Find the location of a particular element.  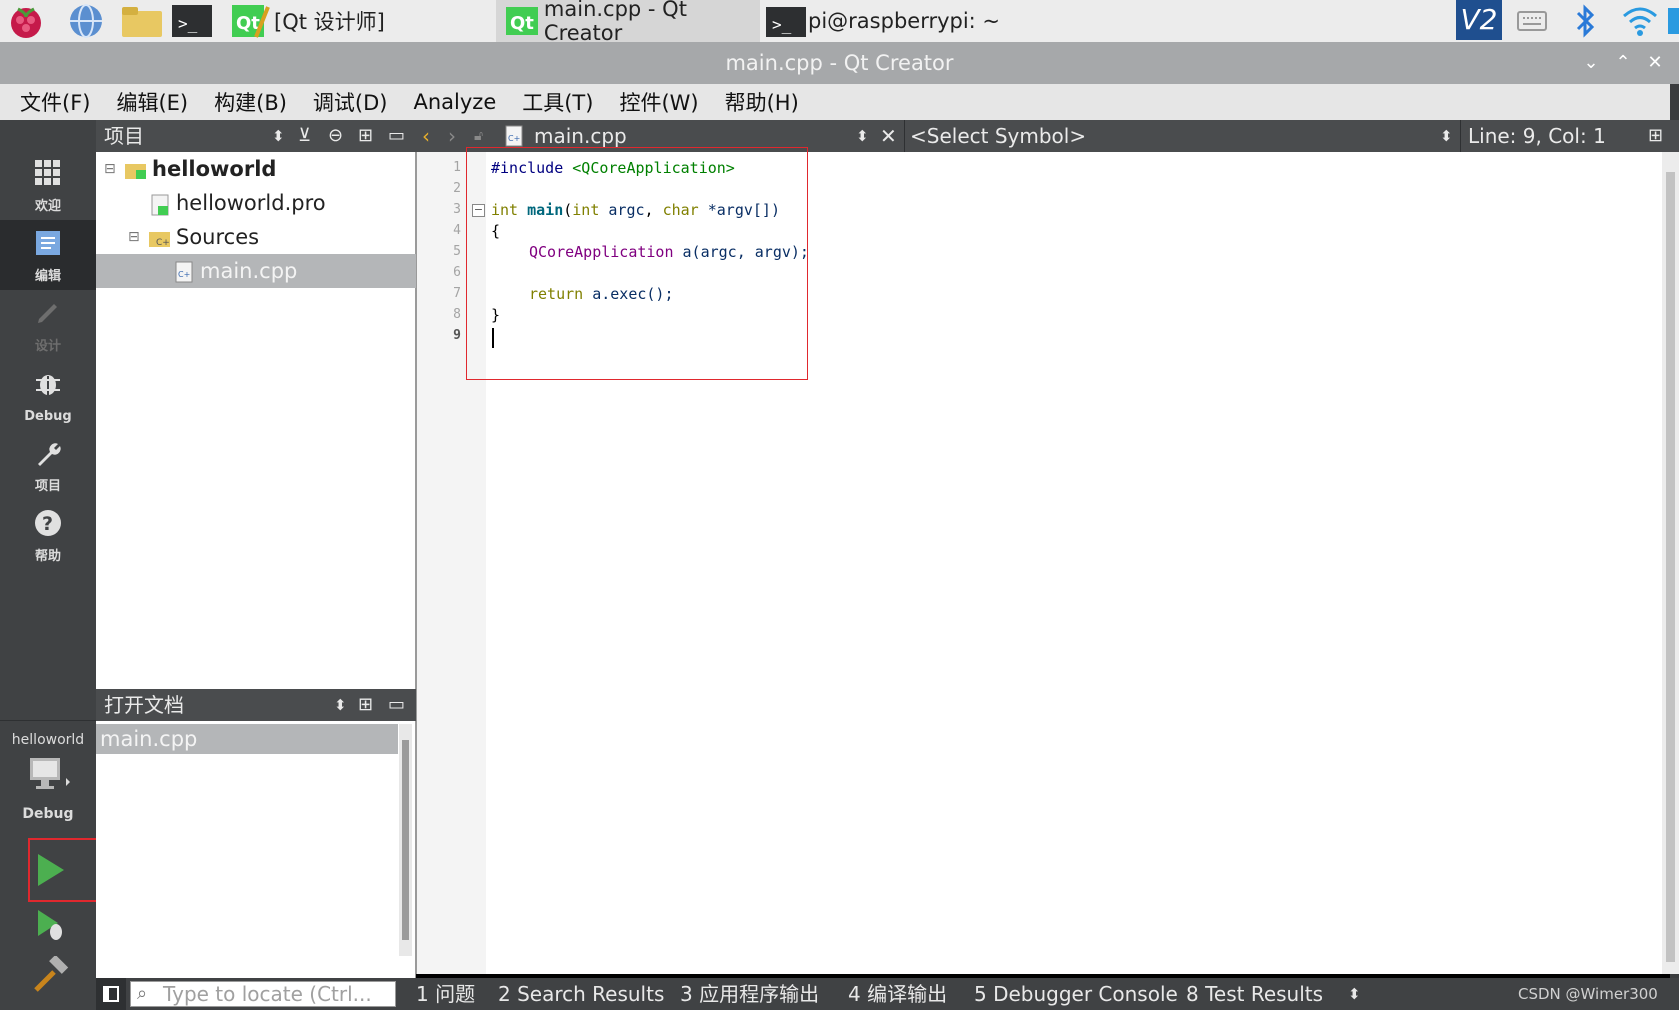

mode-selector: 欢迎 编辑 设计 Debug 项目 ? 帮助 helloworld Debug is located at coordinates (49, 565).